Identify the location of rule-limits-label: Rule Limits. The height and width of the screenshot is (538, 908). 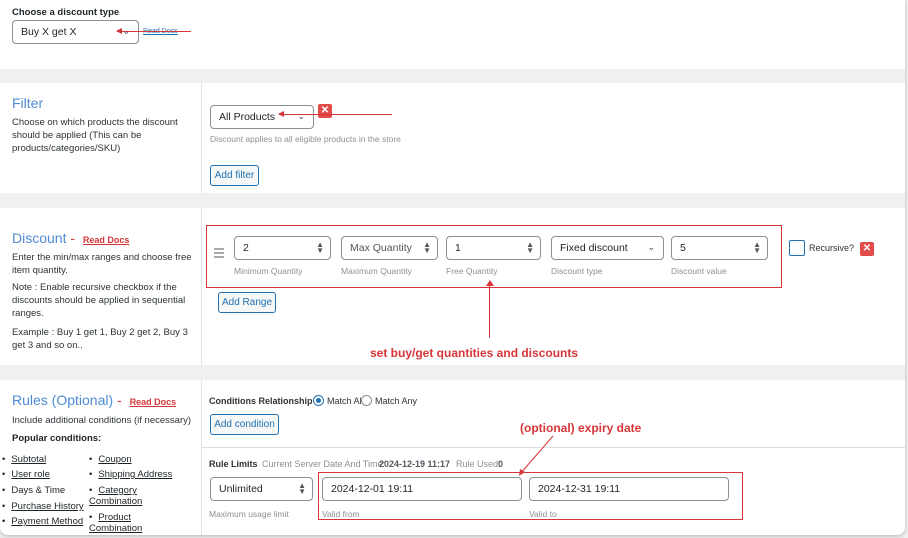
(233, 464).